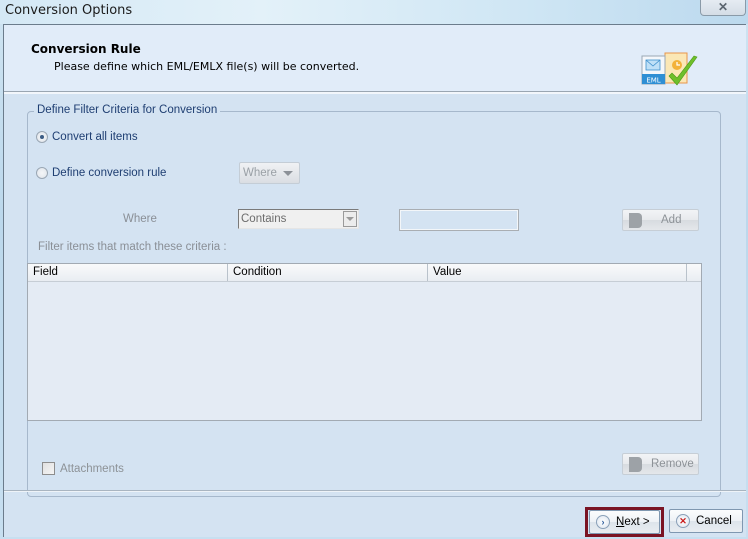  I want to click on column-header-filler, so click(694, 272).